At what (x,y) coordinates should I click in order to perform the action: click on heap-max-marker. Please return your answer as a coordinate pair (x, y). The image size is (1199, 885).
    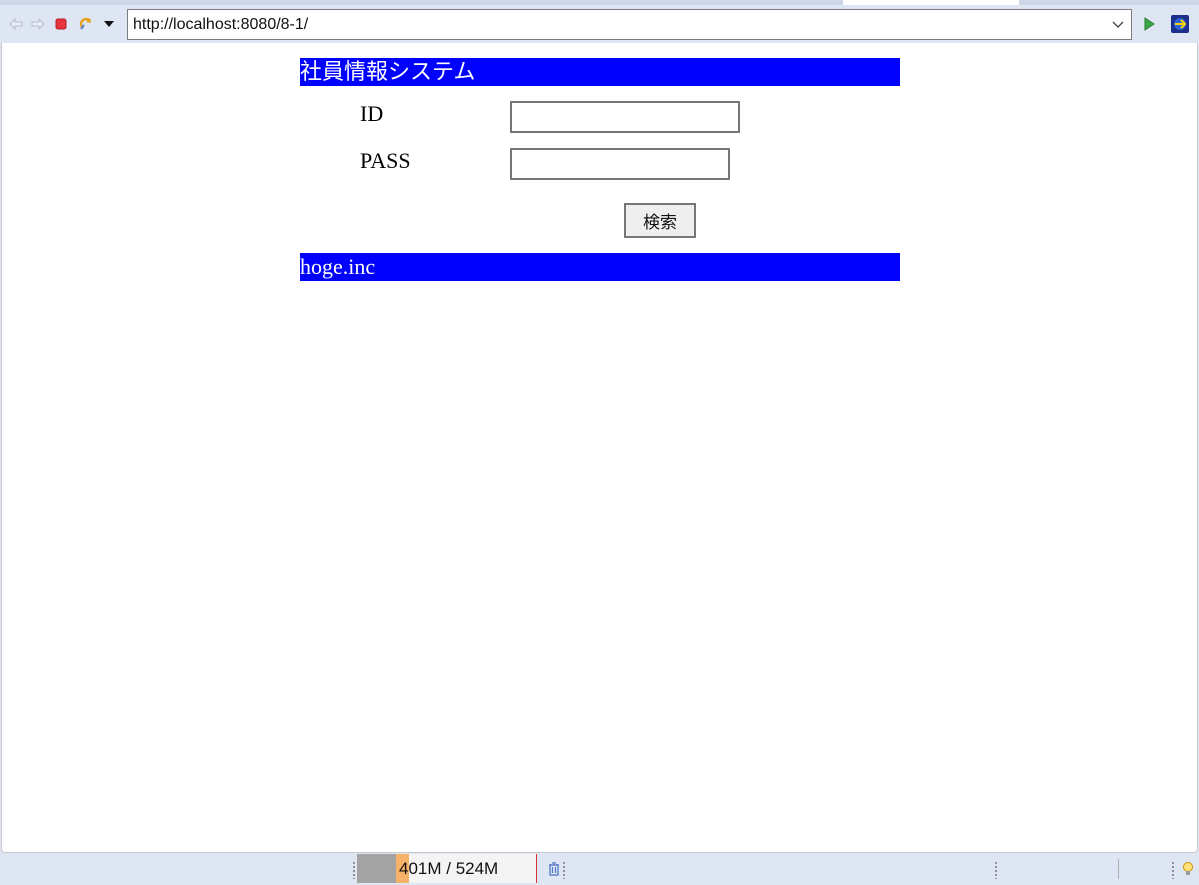
    Looking at the image, I should click on (536, 868).